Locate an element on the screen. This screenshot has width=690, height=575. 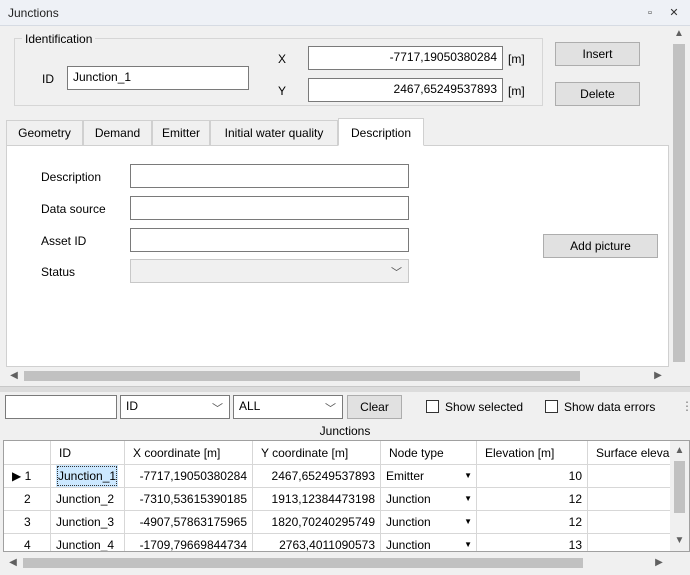
column-header-elevation: Elevation [m] is located at coordinates (532, 453).